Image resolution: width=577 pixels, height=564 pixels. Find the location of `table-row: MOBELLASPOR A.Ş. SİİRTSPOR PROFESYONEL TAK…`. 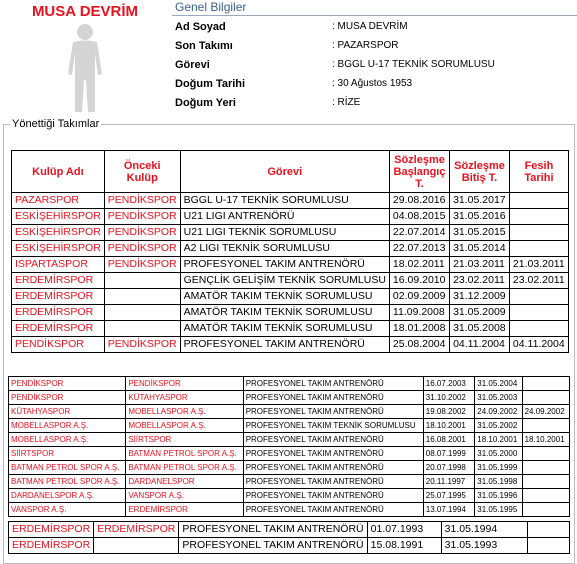

table-row: MOBELLASPOR A.Ş. SİİRTSPOR PROFESYONEL TAK… is located at coordinates (289, 439).